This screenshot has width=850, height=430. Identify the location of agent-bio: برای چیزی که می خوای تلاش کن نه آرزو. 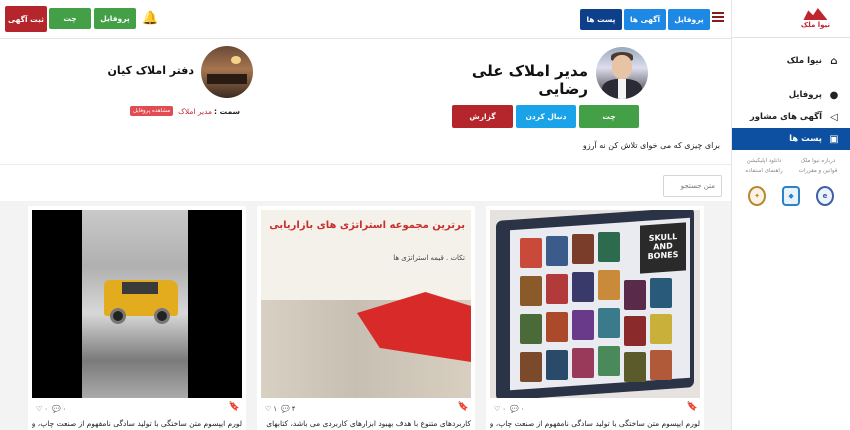
(651, 145).